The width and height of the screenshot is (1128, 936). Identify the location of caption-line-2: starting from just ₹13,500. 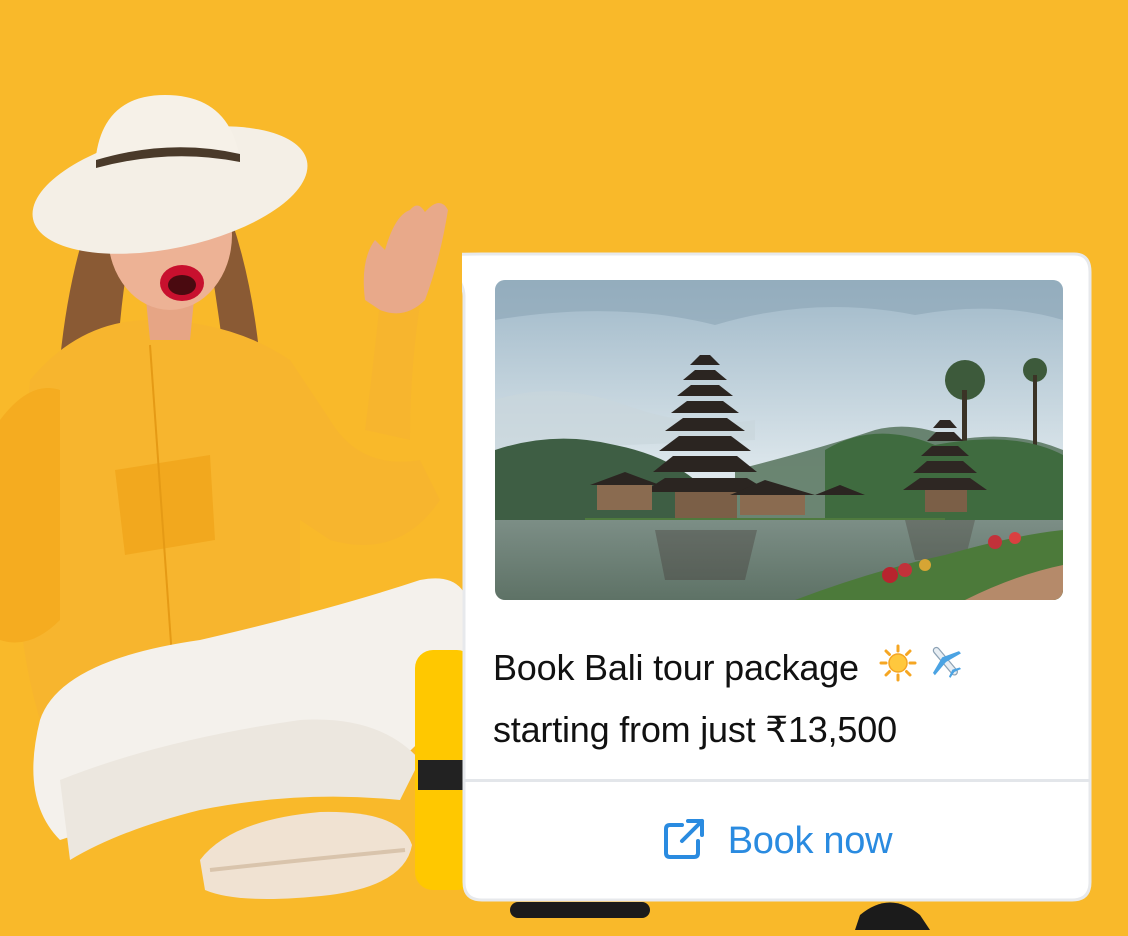
(695, 730).